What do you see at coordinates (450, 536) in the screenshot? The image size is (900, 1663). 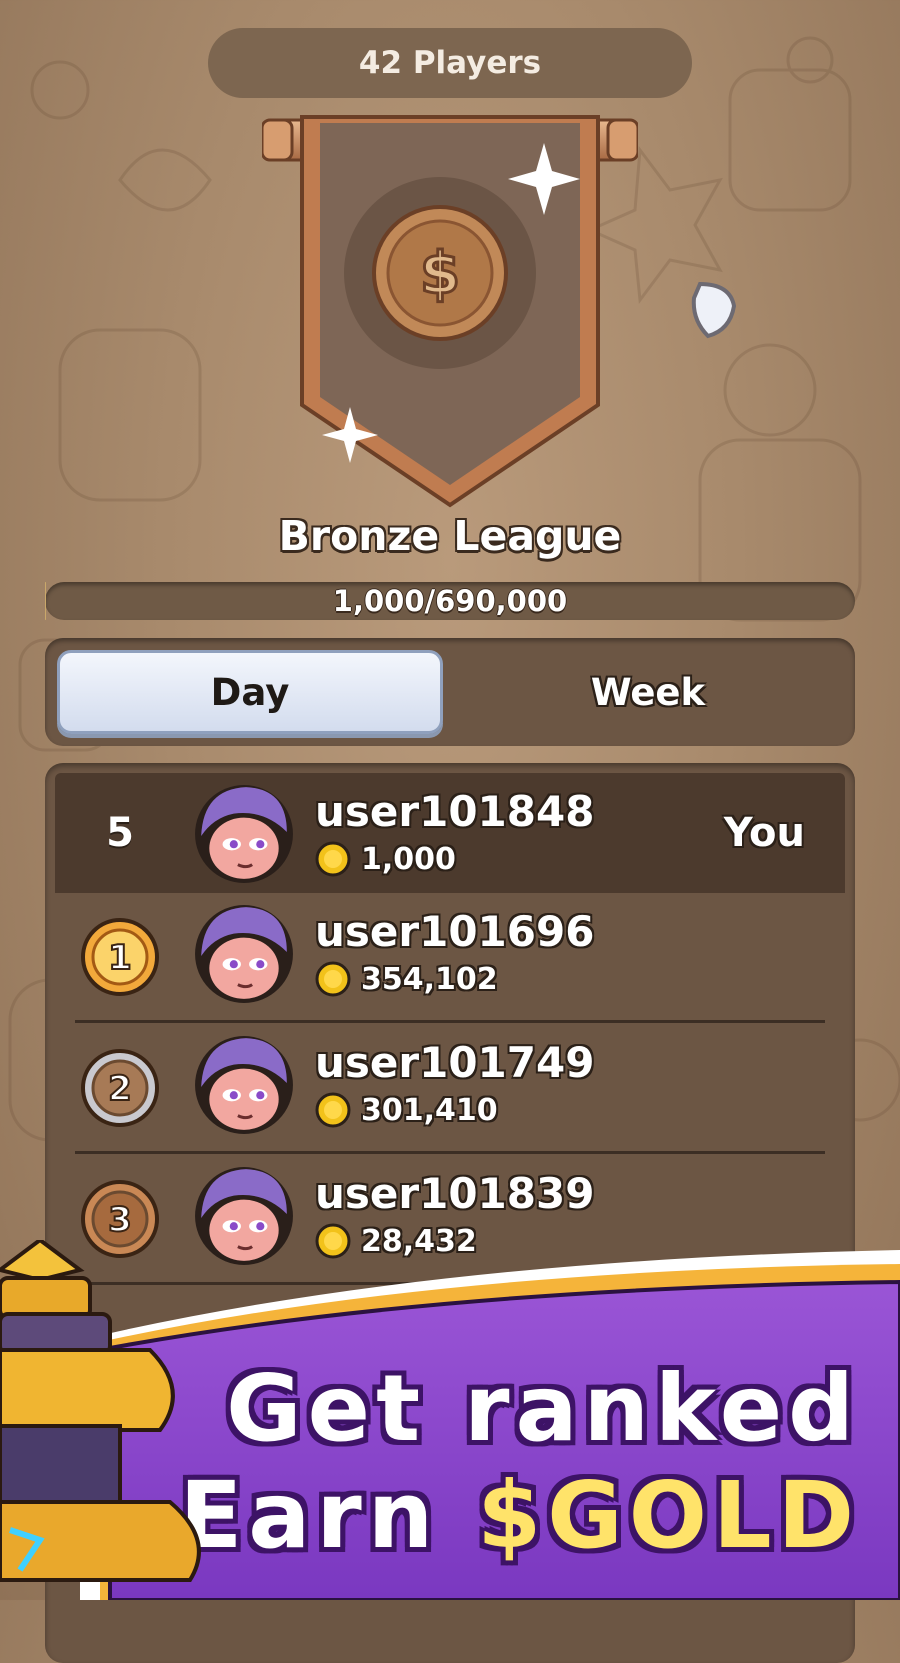 I see `league-title: Bronze League` at bounding box center [450, 536].